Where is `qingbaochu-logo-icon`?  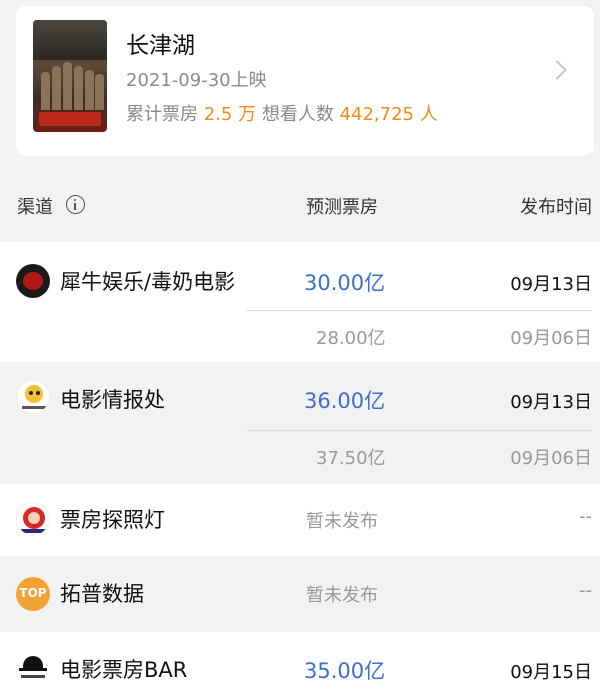 qingbaochu-logo-icon is located at coordinates (33, 397).